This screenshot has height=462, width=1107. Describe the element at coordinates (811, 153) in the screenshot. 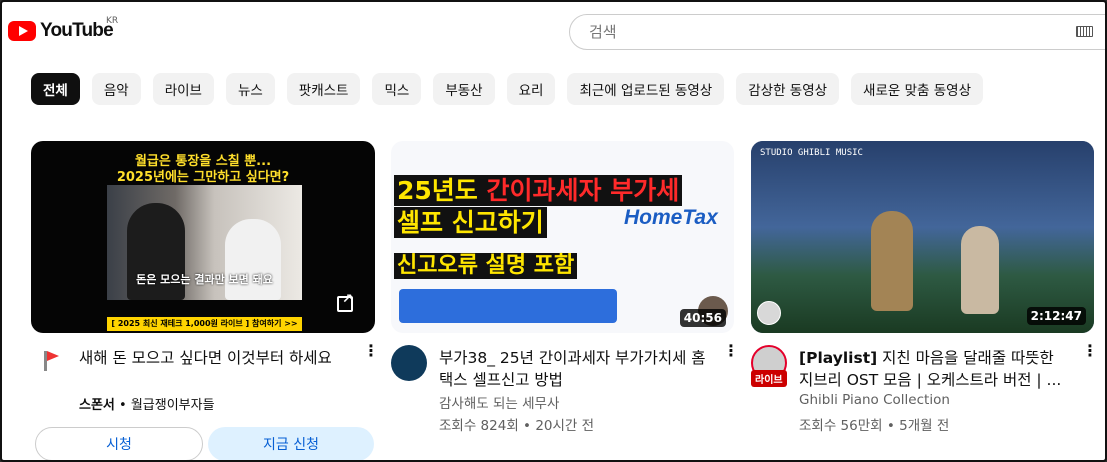

I see `thumb-header: STUDIO GHIBLI MUSIC` at that location.